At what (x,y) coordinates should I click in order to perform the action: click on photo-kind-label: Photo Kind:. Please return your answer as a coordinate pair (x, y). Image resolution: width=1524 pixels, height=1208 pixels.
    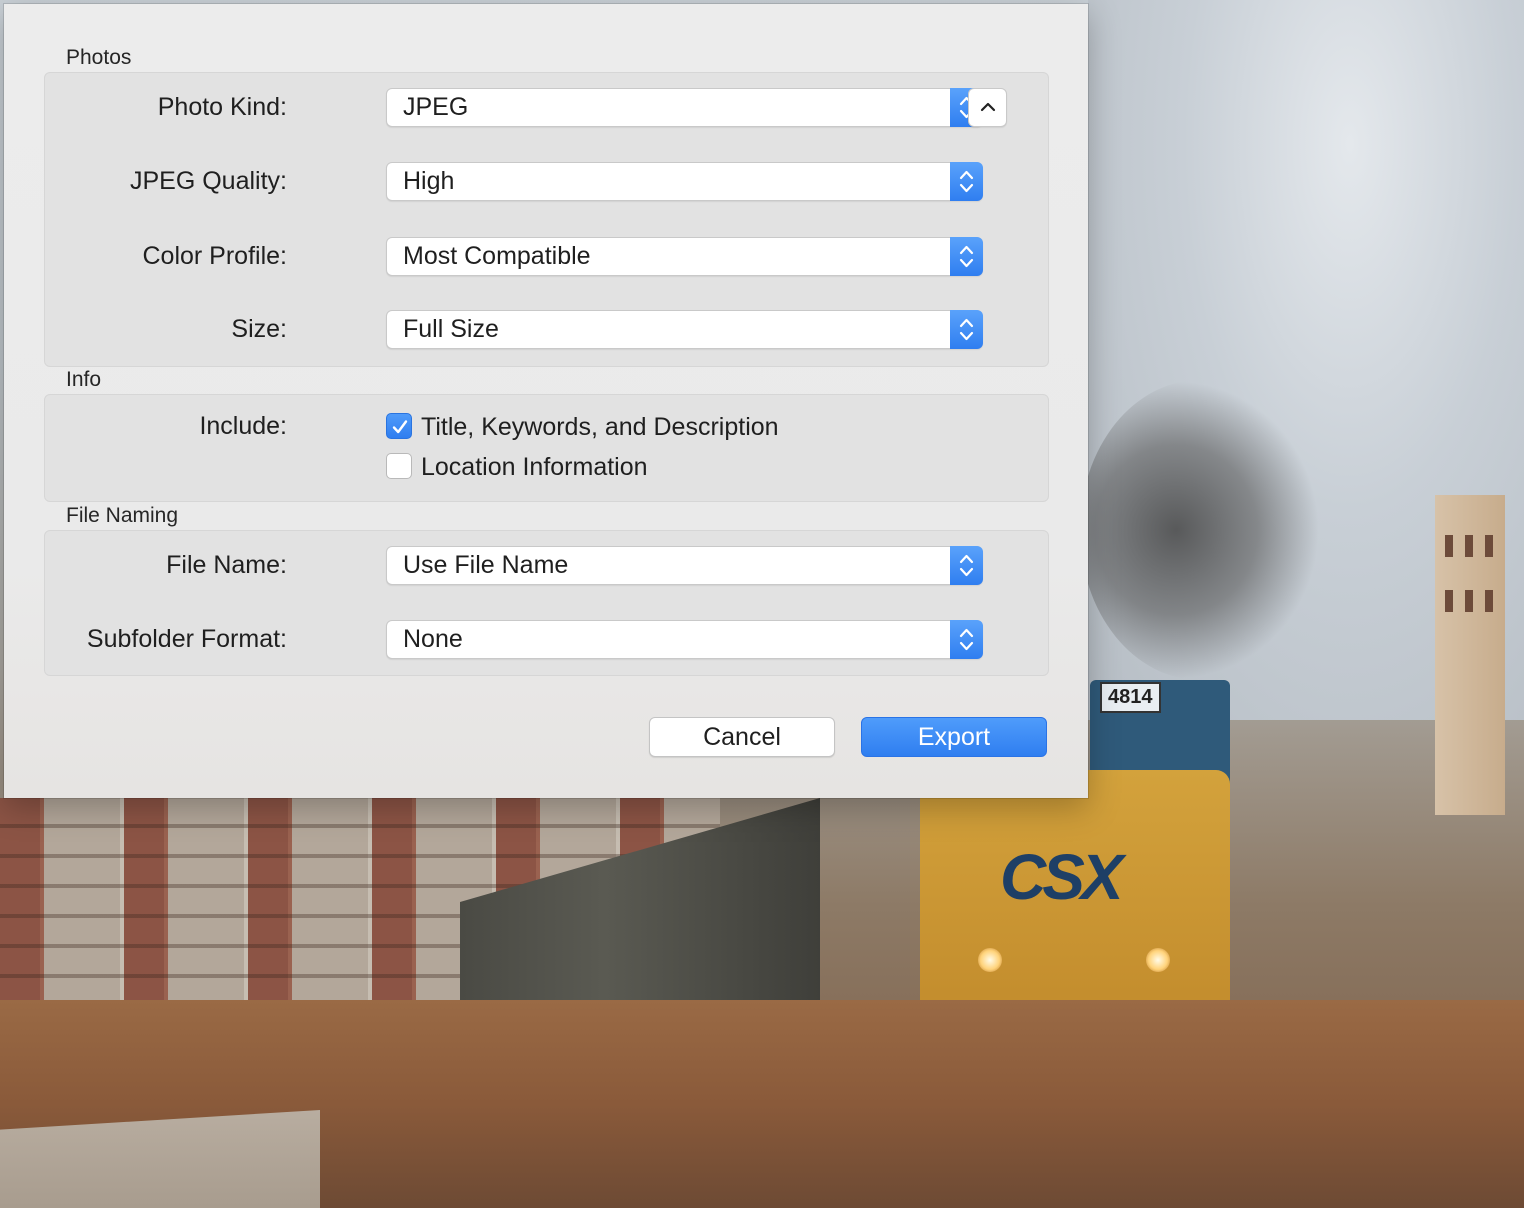
    Looking at the image, I should click on (222, 107).